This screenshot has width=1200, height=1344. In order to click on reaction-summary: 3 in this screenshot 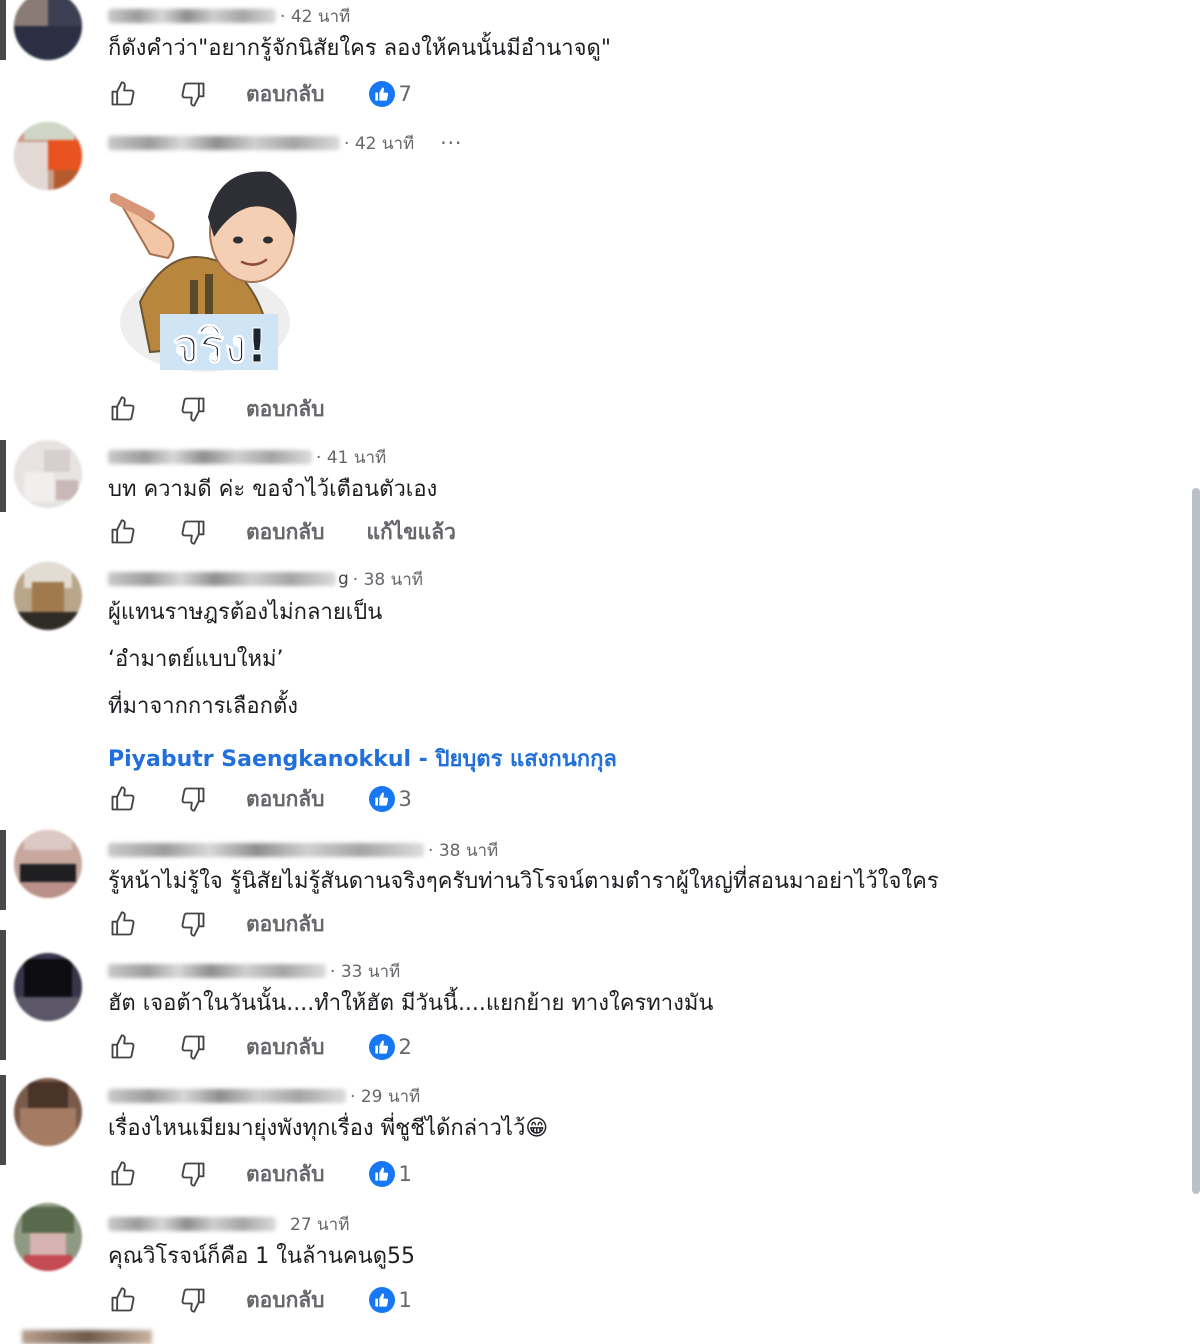, I will do `click(390, 799)`.